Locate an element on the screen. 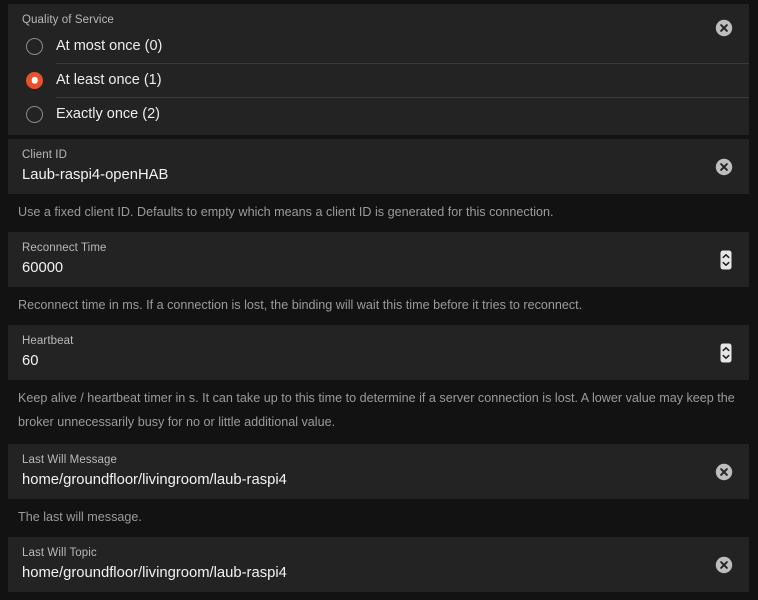 This screenshot has height=600, width=758. last-will-topic-label: Last Will Topic is located at coordinates (59, 553).